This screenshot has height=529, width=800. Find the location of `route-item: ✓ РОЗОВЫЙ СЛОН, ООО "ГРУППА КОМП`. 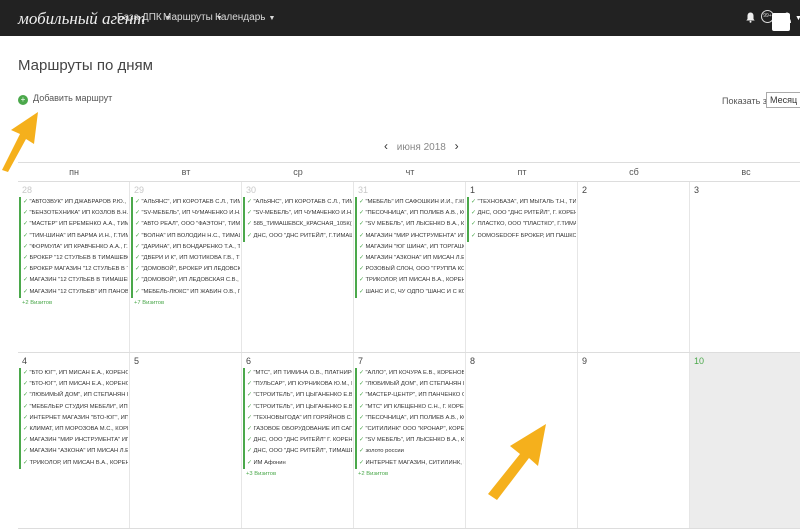

route-item: ✓ РОЗОВЫЙ СЛОН, ООО "ГРУППА КОМП is located at coordinates (409, 270).